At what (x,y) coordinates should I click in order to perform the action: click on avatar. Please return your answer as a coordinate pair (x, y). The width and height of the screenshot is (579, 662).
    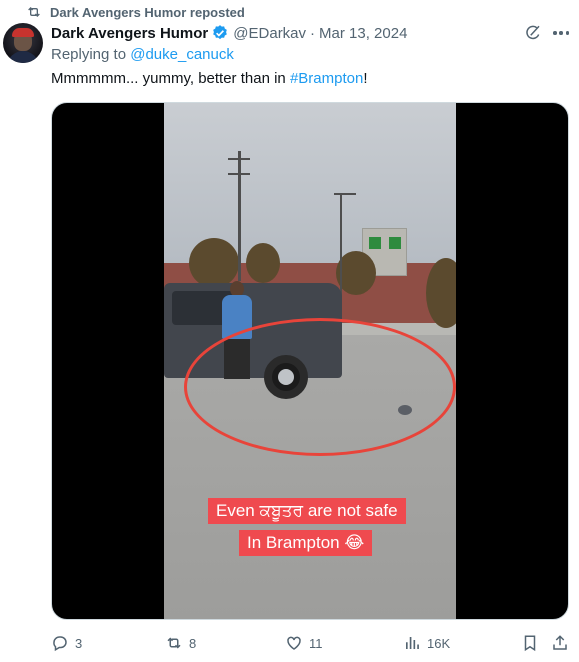
    Looking at the image, I should click on (23, 43).